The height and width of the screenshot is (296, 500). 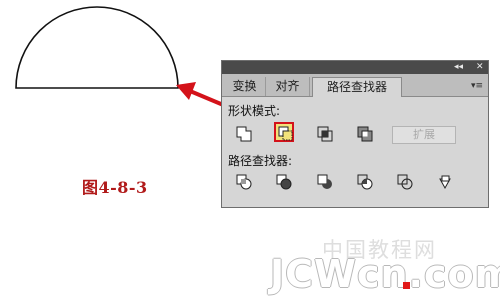 What do you see at coordinates (254, 111) in the screenshot?
I see `shape-modes-label: 形状模式:` at bounding box center [254, 111].